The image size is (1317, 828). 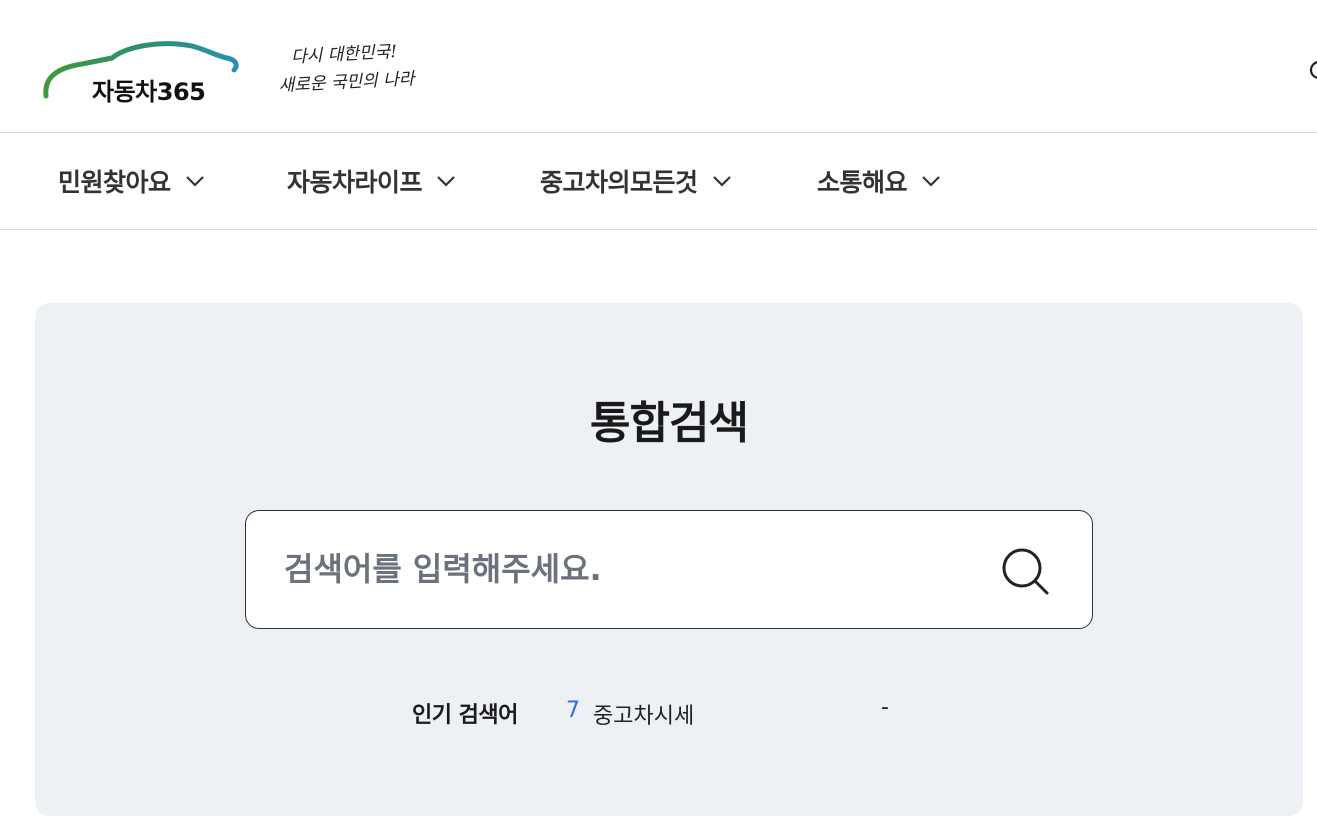 What do you see at coordinates (624, 569) in the screenshot?
I see `search-input` at bounding box center [624, 569].